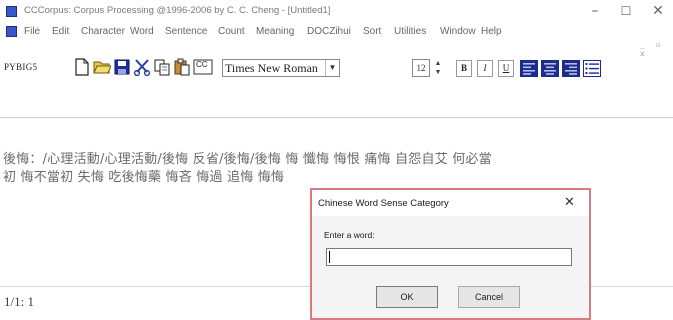  Describe the element at coordinates (162, 67) in the screenshot. I see `copy-icon` at that location.